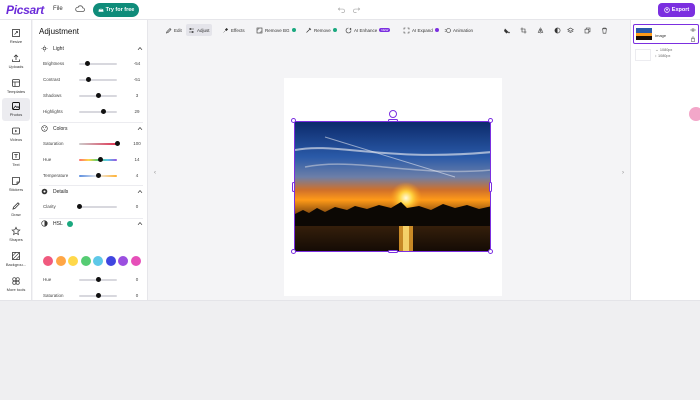  What do you see at coordinates (356, 9) in the screenshot?
I see `redo-icon` at bounding box center [356, 9].